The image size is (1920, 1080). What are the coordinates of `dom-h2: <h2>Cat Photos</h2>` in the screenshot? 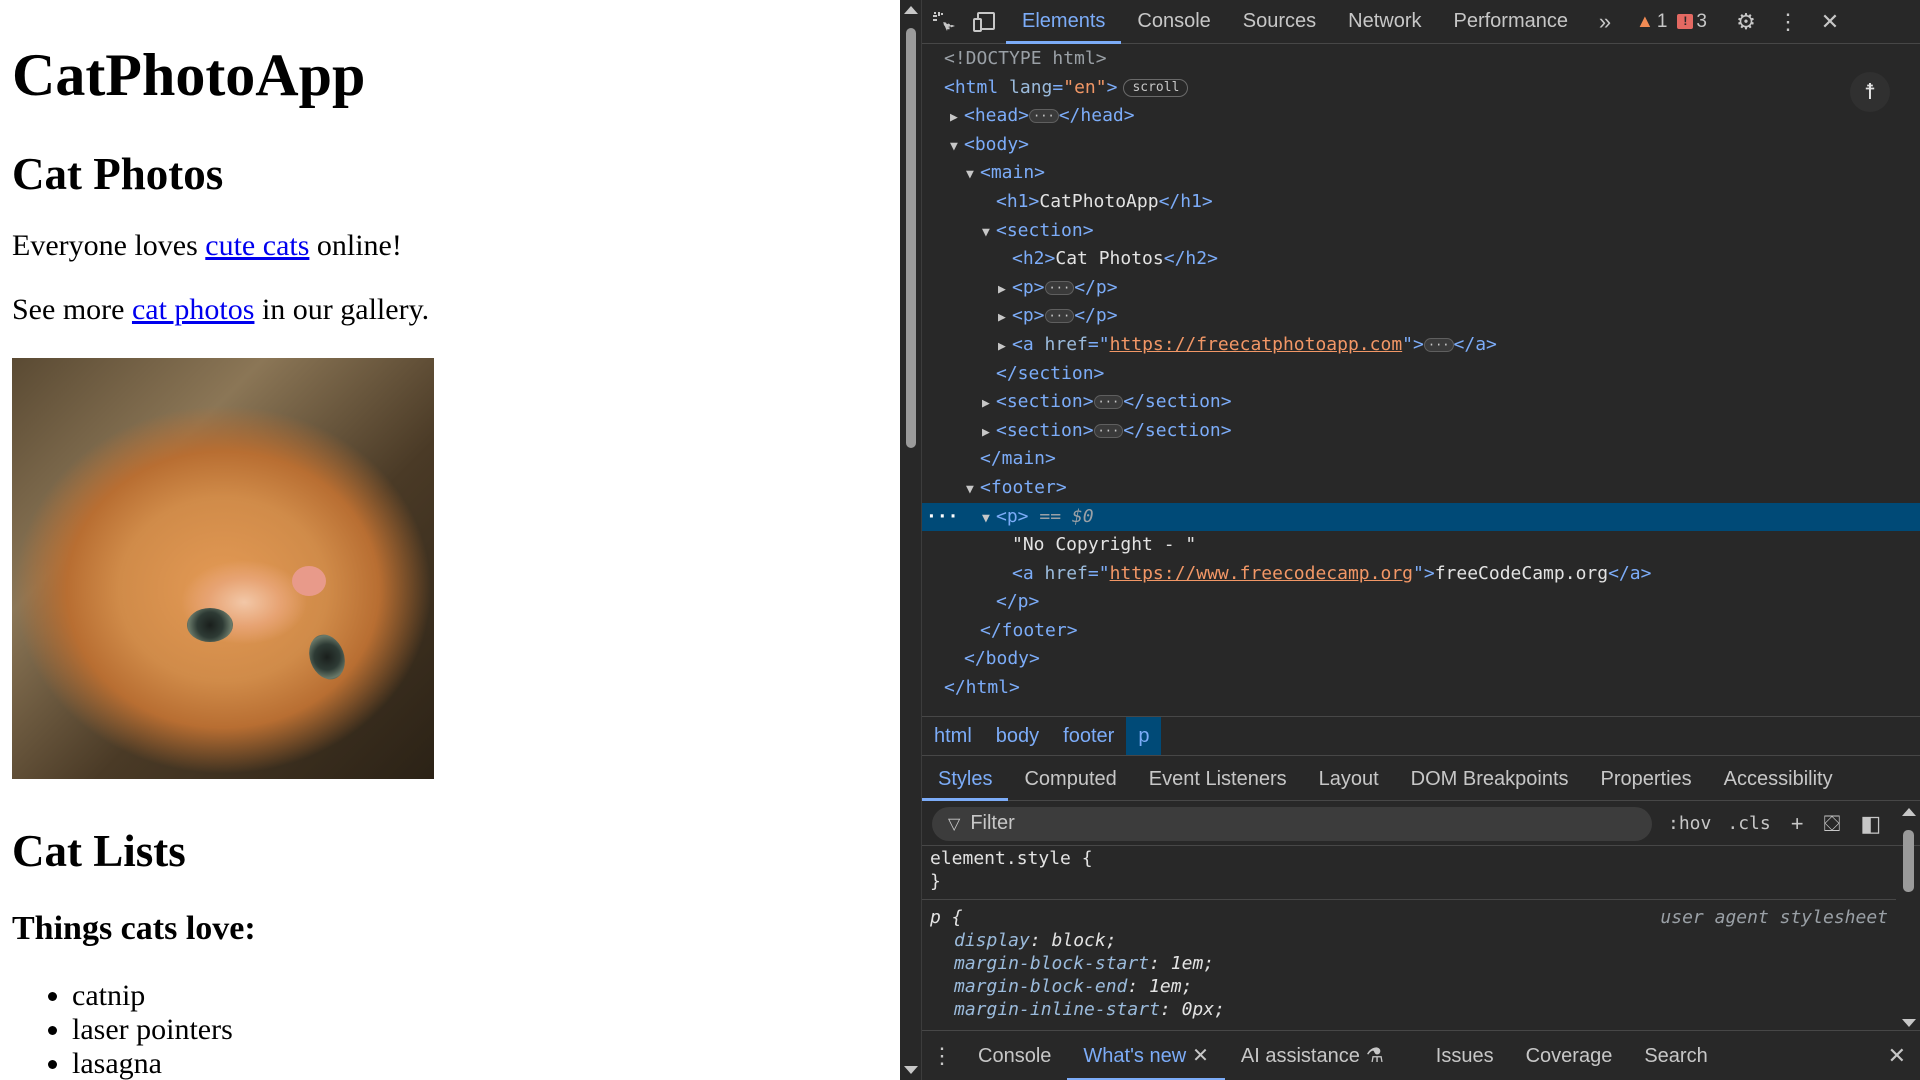 It's located at (1421, 259).